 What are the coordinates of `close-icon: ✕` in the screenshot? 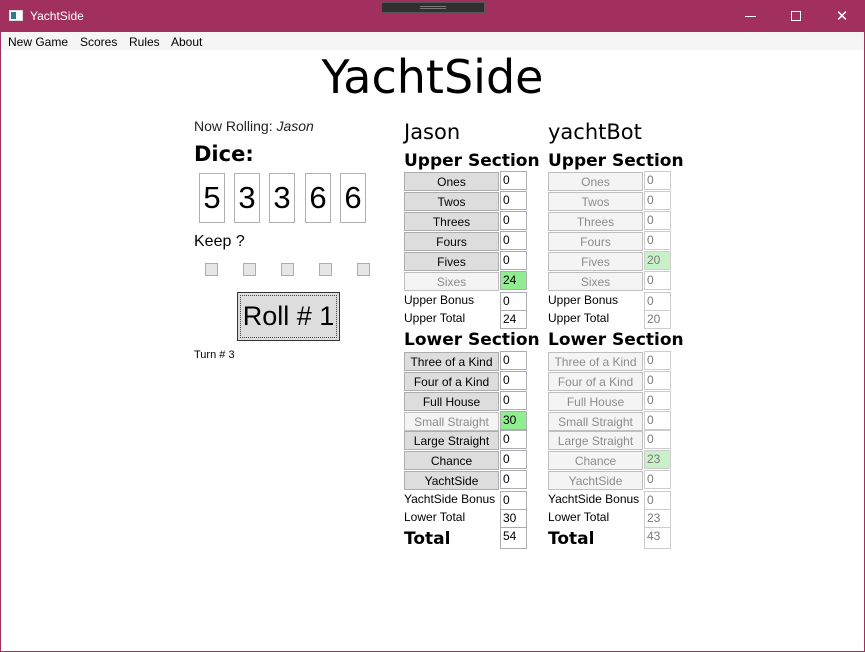 It's located at (842, 16).